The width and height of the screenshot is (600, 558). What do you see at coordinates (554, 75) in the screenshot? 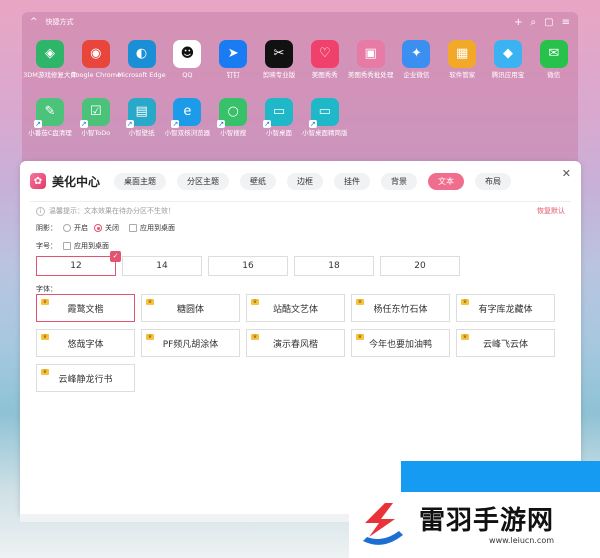
I see `shortcut-label: 微信` at bounding box center [554, 75].